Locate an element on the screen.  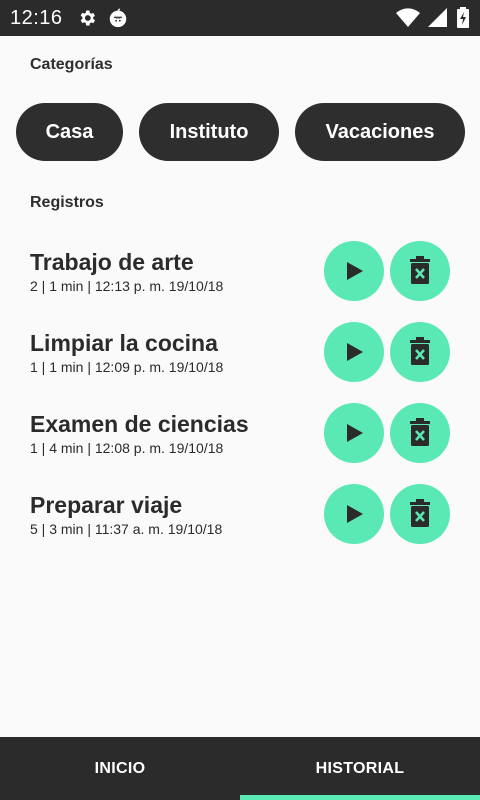
record-meta: 2 | 1 min | 12:13 p. m. 19/10/18 is located at coordinates (127, 286).